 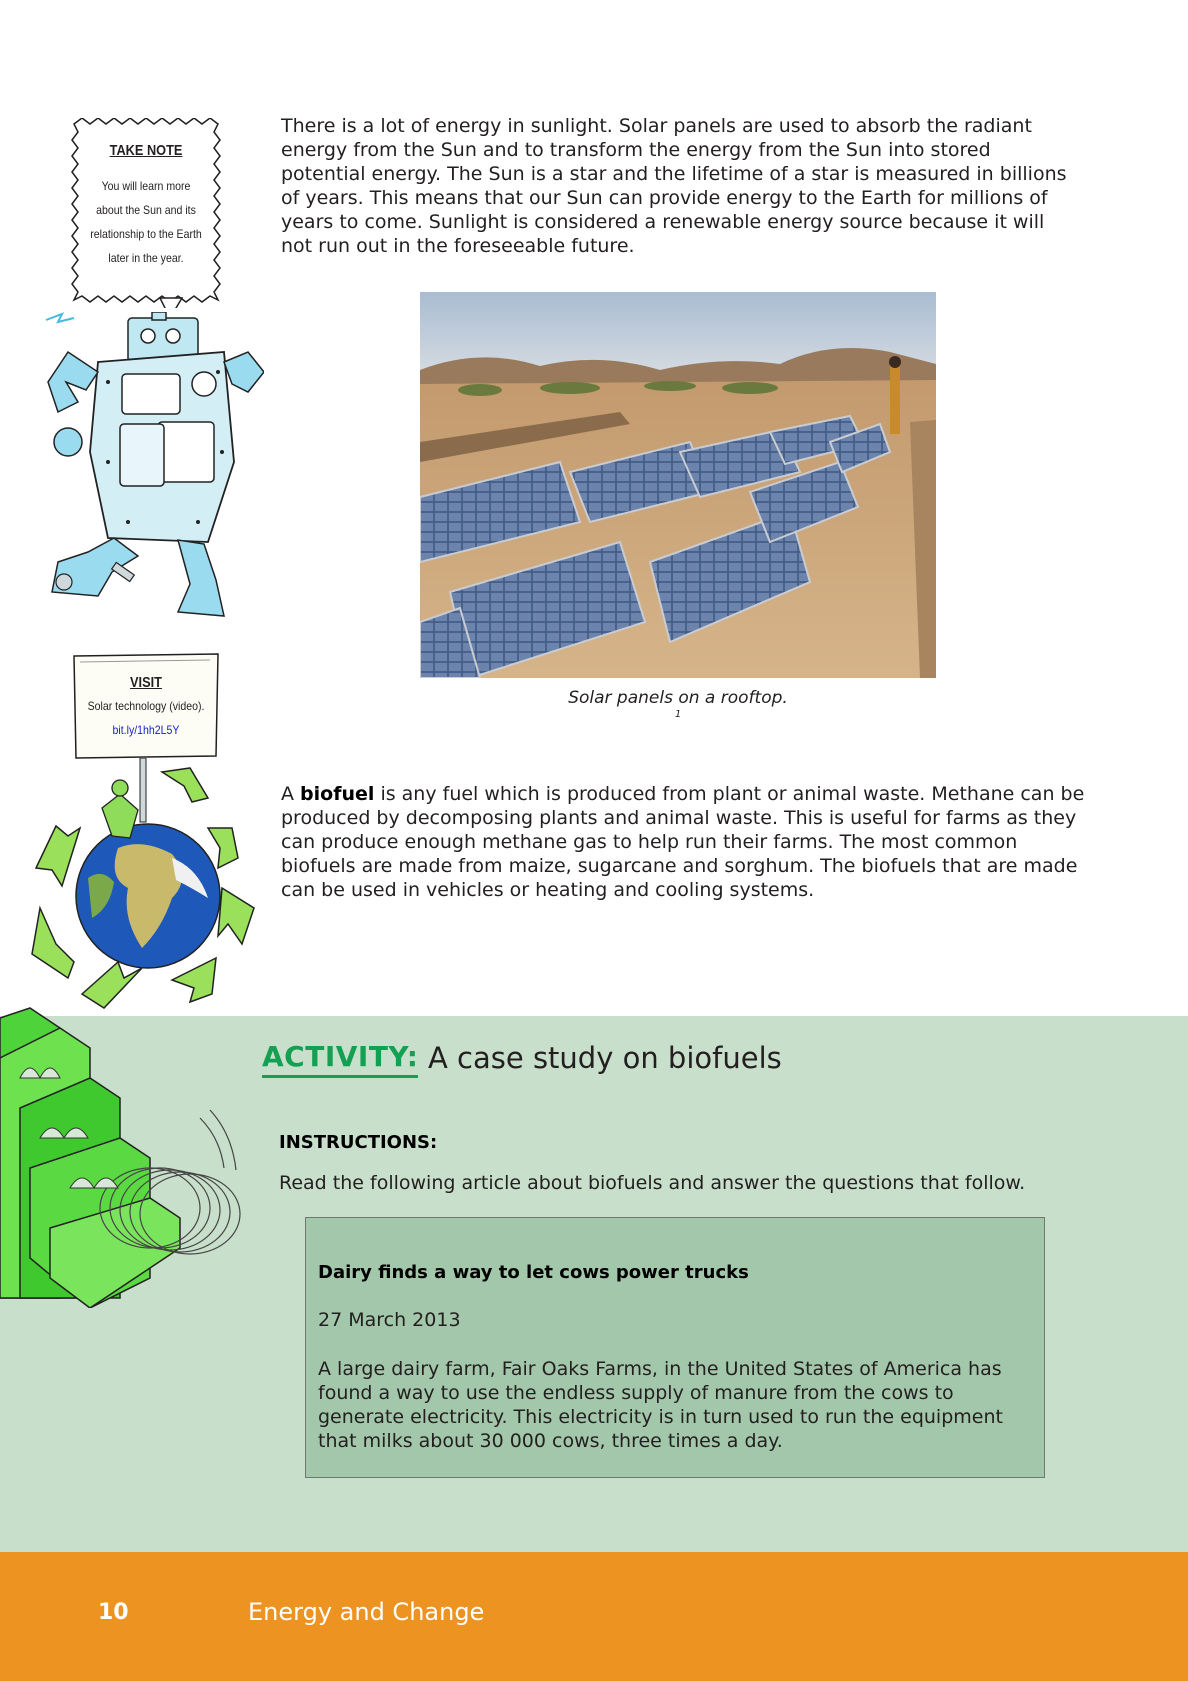 I want to click on robot-illustration, so click(x=154, y=464).